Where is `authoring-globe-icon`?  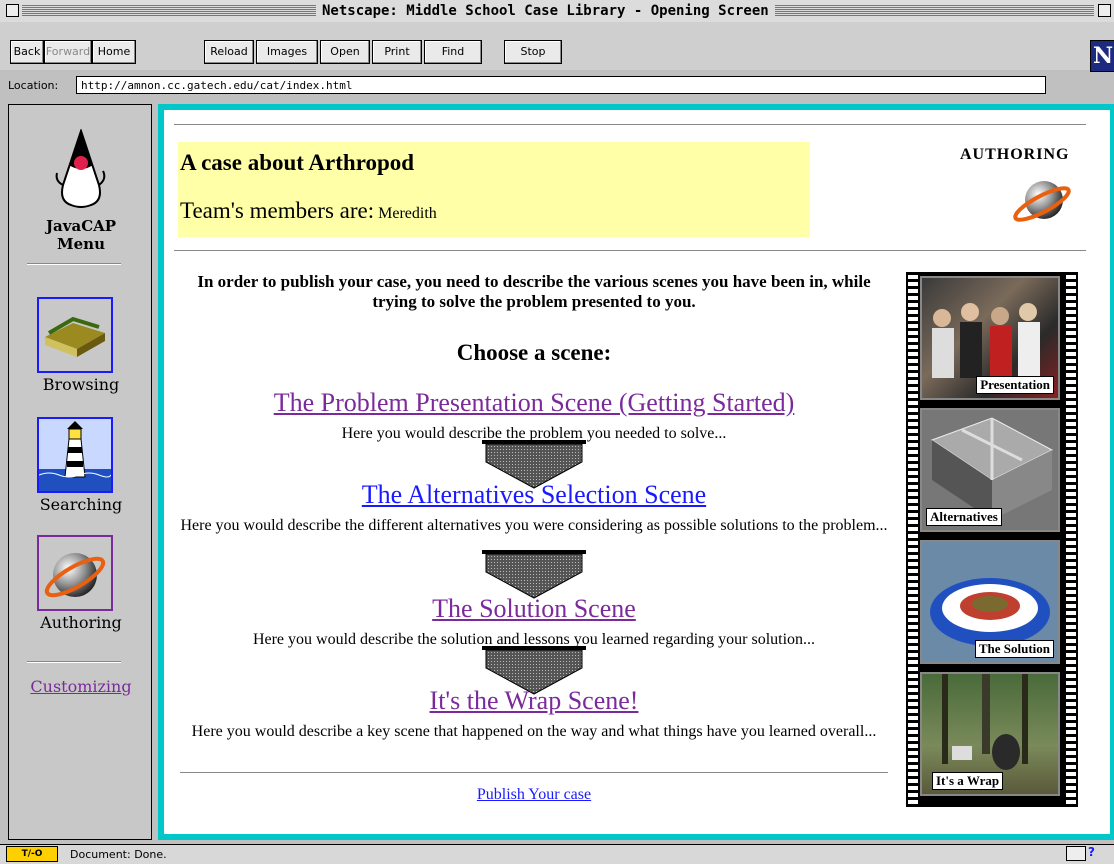
authoring-globe-icon is located at coordinates (1042, 201).